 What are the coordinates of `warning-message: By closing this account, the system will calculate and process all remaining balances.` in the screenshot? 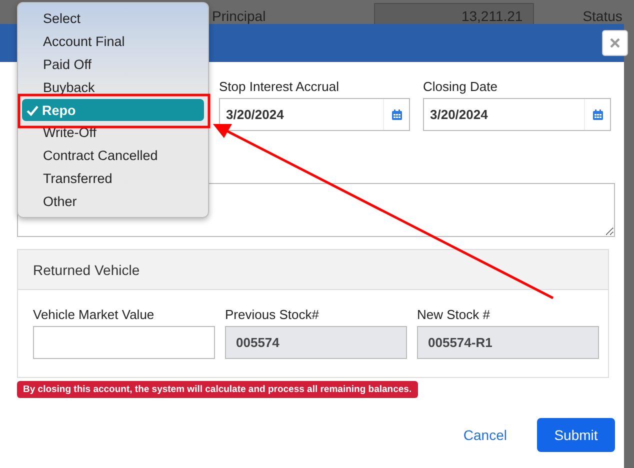 It's located at (217, 389).